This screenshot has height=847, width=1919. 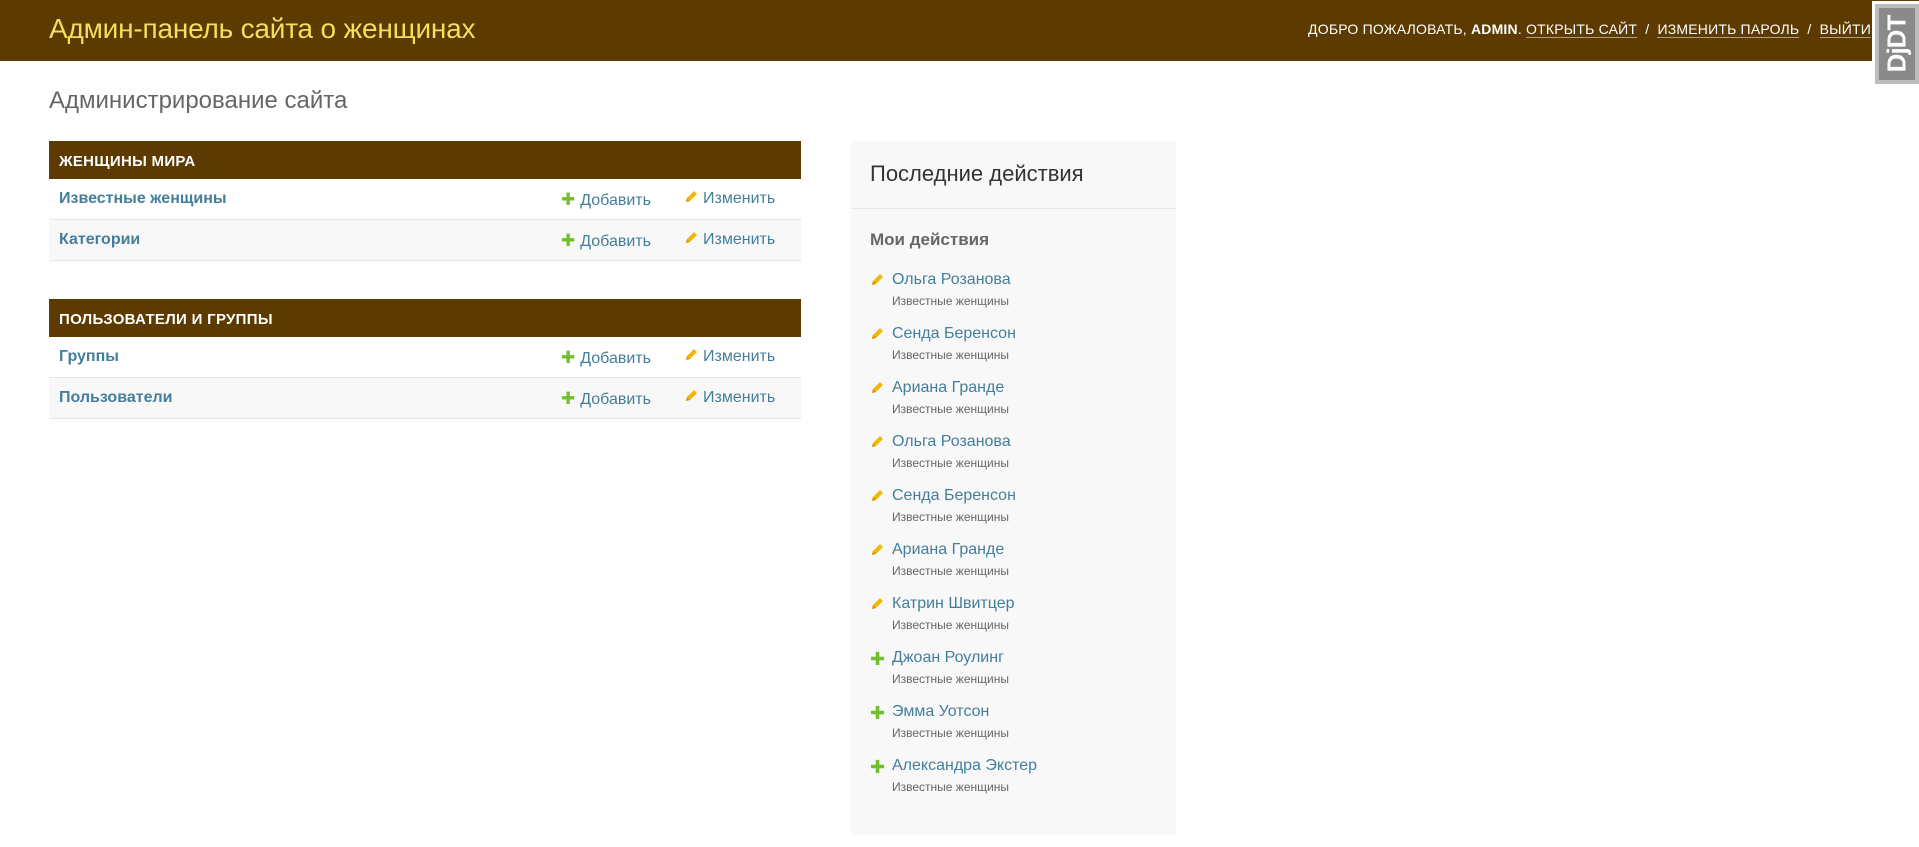 I want to click on recent-action-item: Катрин Швитцер Известные женщины, so click(x=1020, y=620).